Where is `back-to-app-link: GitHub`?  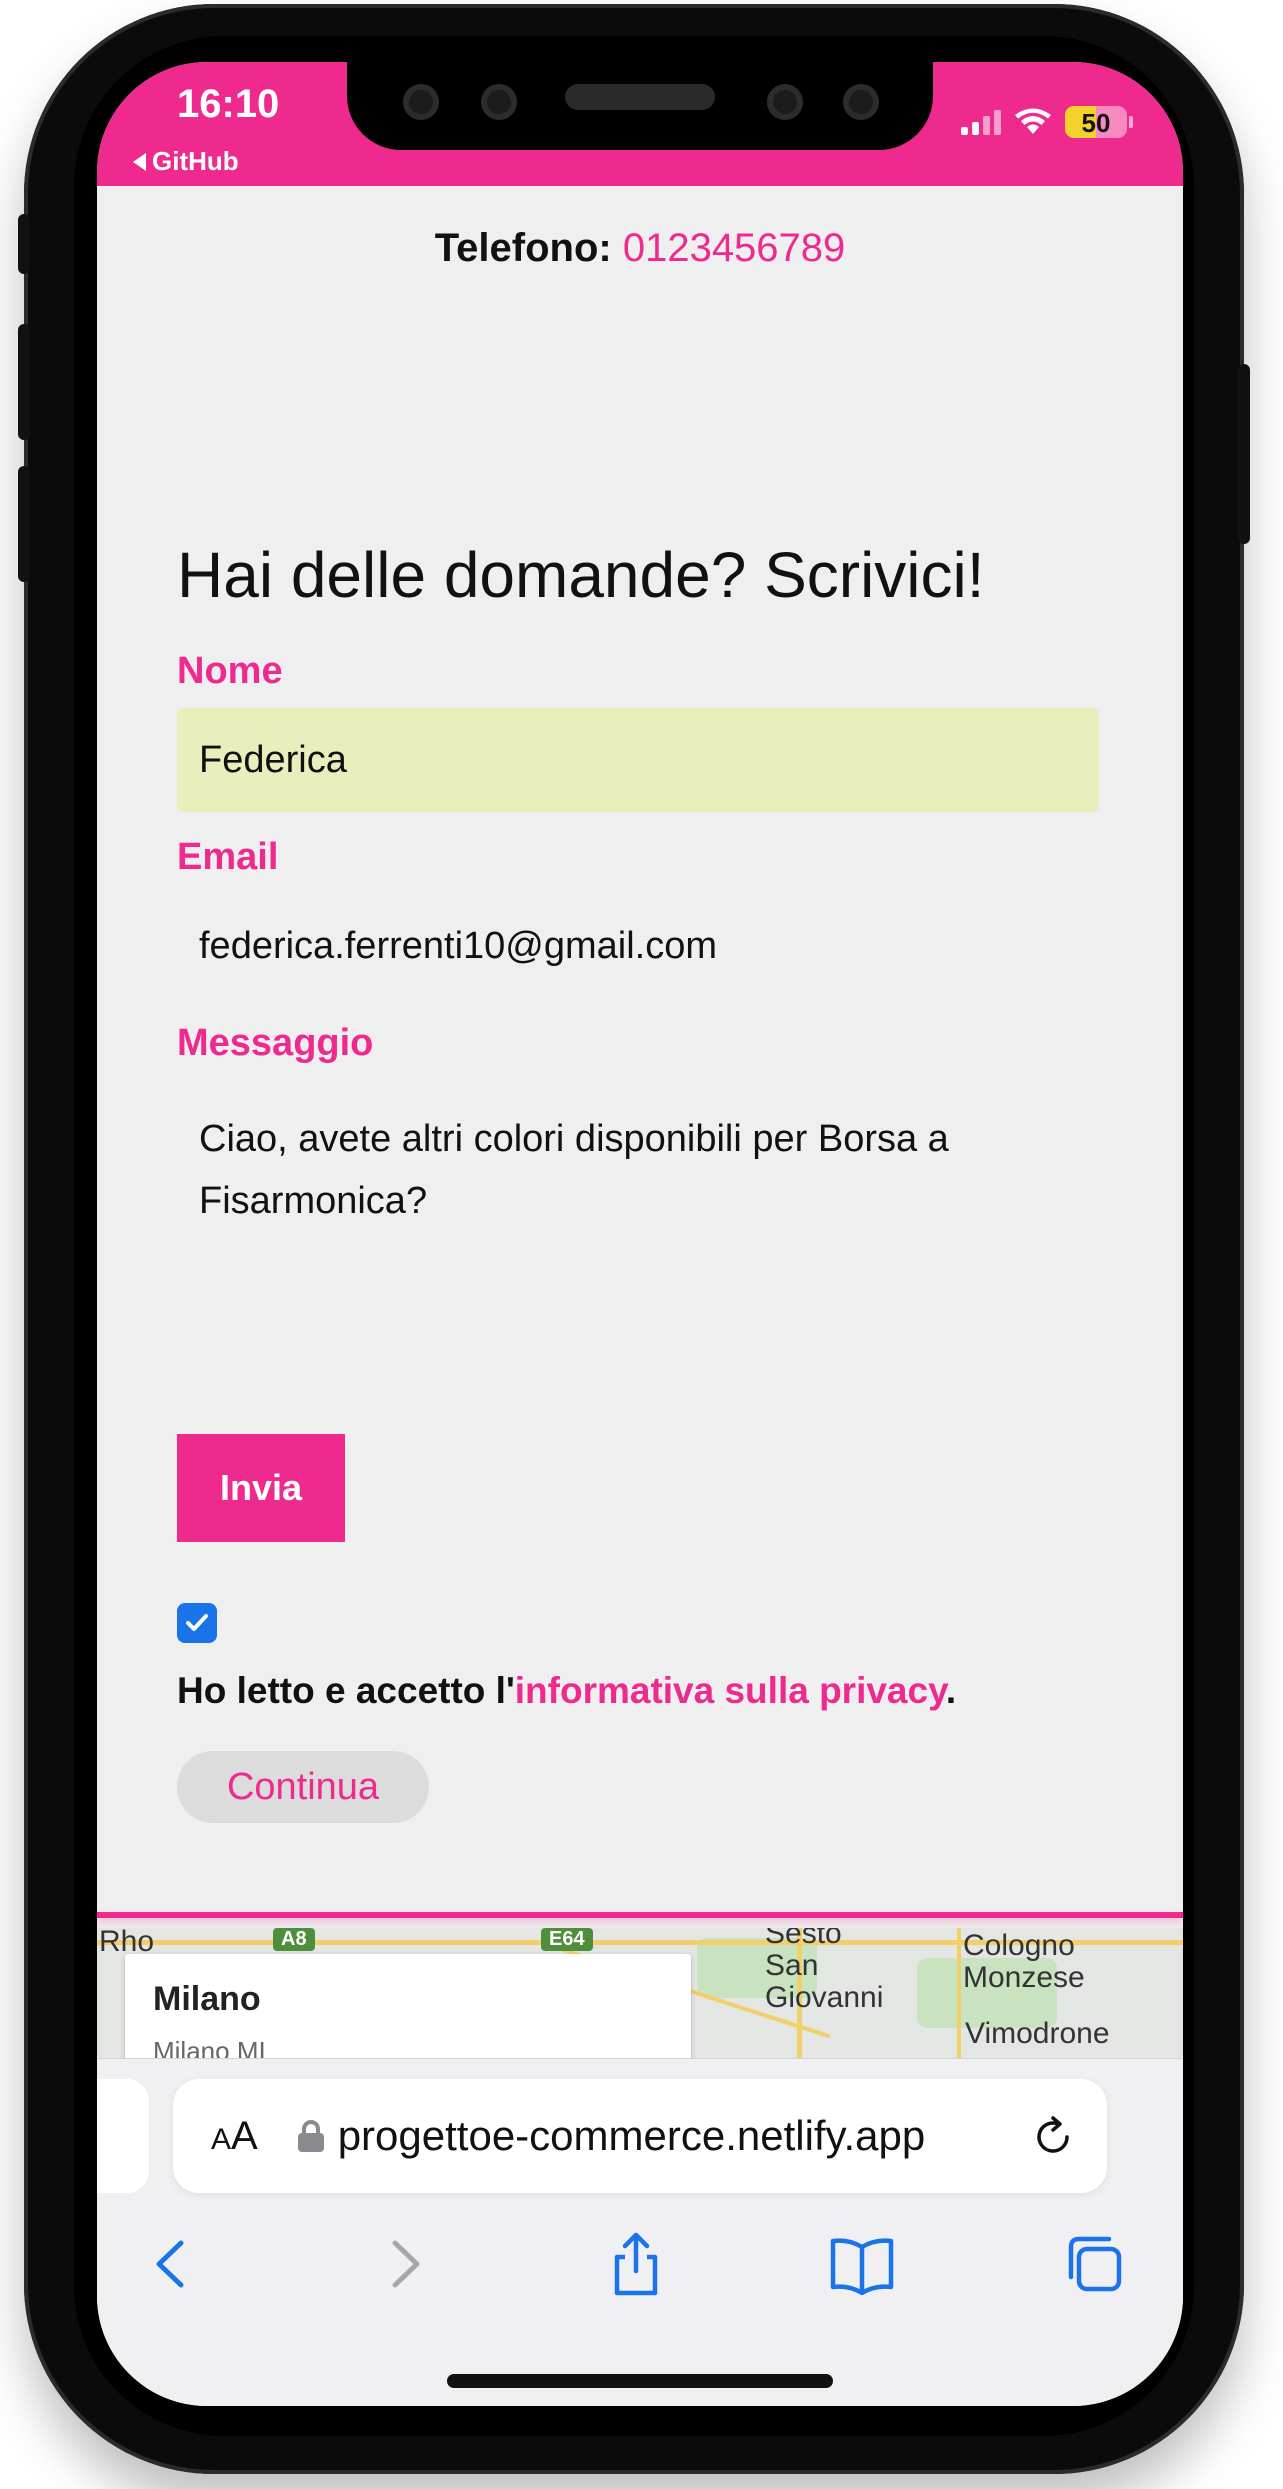
back-to-app-link: GitHub is located at coordinates (186, 161).